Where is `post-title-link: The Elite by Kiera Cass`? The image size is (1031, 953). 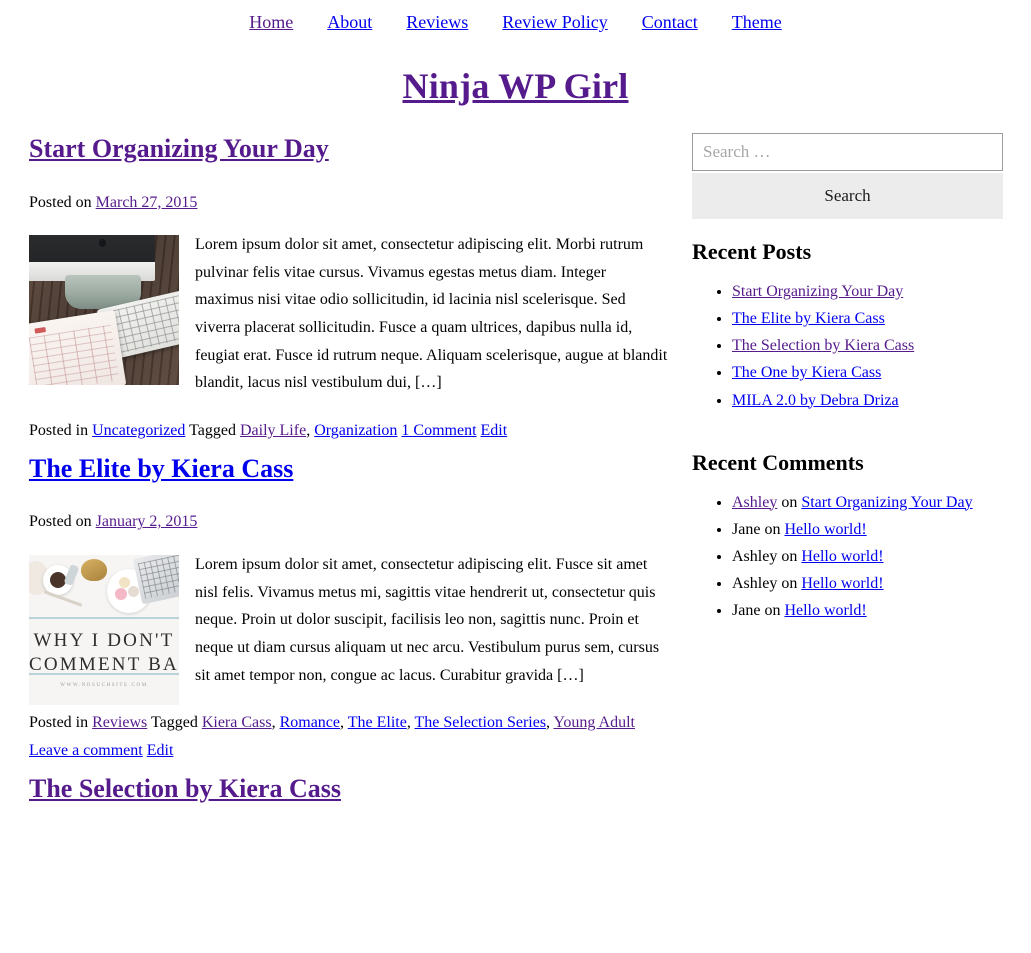 post-title-link: The Elite by Kiera Cass is located at coordinates (161, 468).